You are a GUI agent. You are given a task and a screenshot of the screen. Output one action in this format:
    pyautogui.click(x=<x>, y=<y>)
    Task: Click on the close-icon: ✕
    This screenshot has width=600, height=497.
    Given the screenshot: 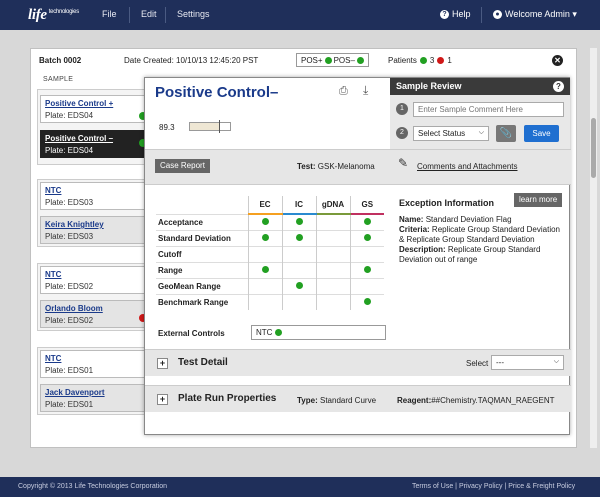 What is the action you would take?
    pyautogui.click(x=557, y=60)
    